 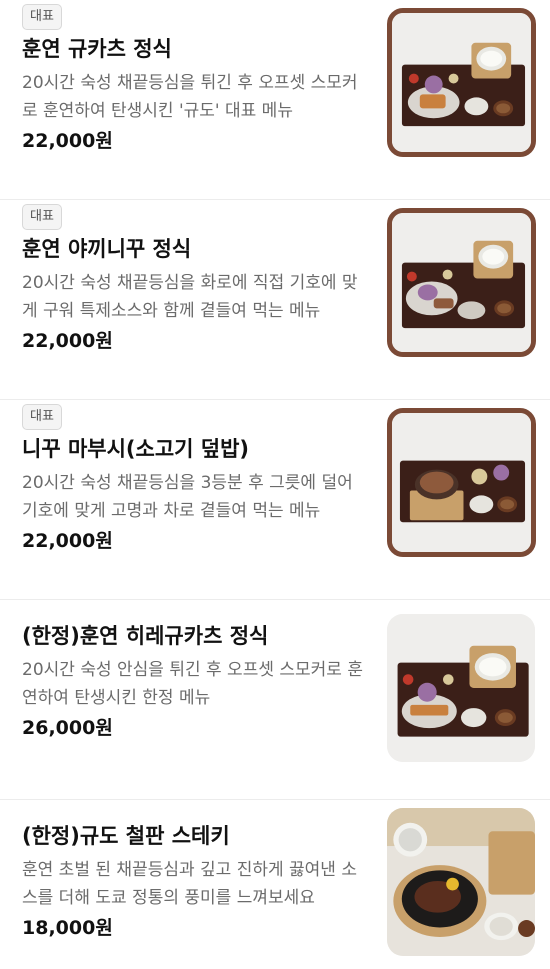 I want to click on menu-item-title: 훈연 야끼니꾸 정식, so click(x=107, y=249).